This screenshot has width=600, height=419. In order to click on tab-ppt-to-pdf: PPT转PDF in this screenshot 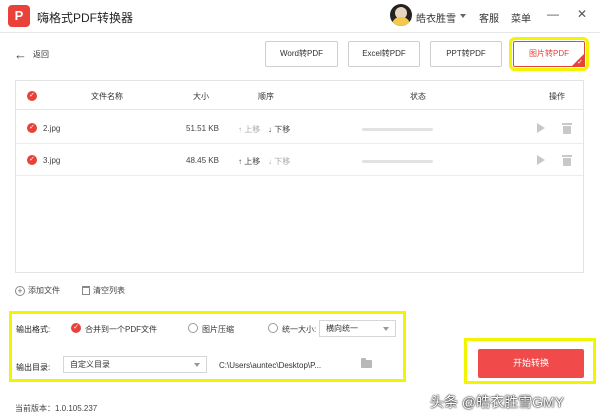, I will do `click(466, 54)`.